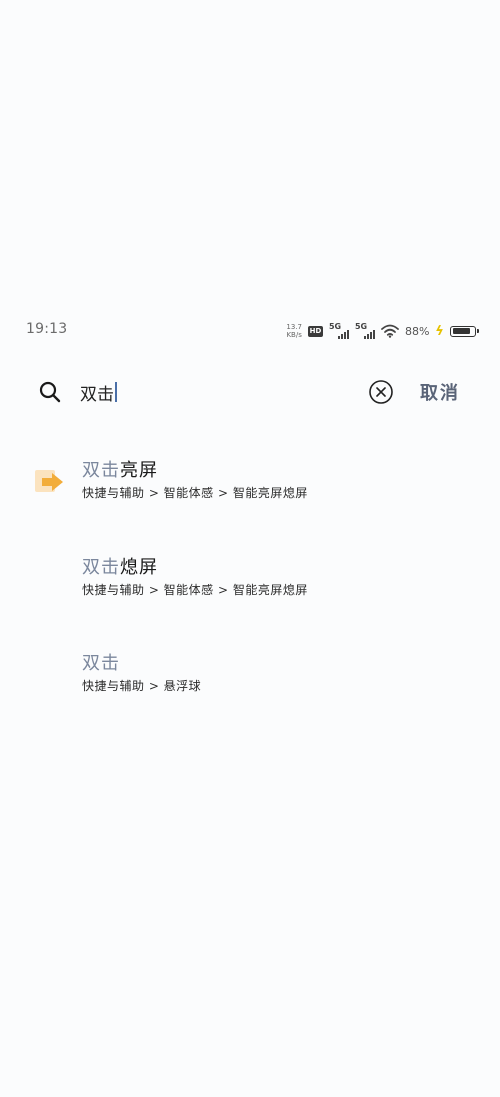 Image resolution: width=500 pixels, height=1097 pixels. Describe the element at coordinates (440, 331) in the screenshot. I see `charging-bolt-icon: ϟ` at that location.